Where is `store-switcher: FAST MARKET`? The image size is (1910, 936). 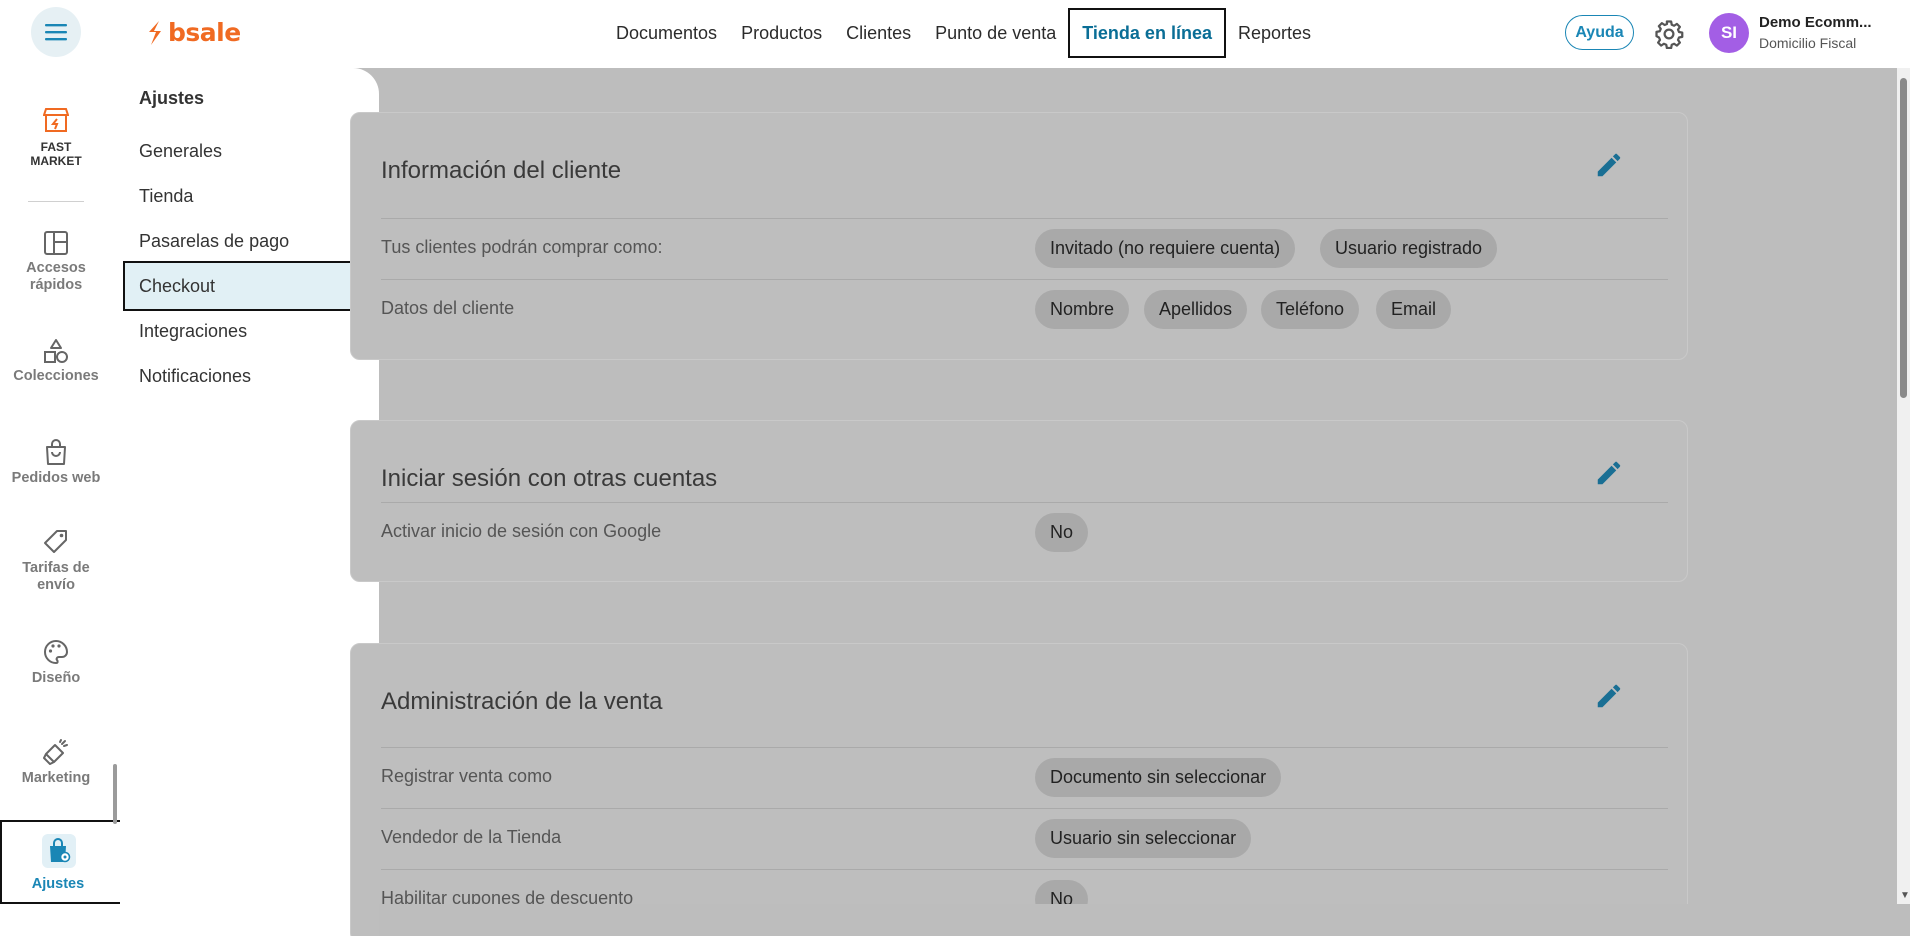 store-switcher: FAST MARKET is located at coordinates (56, 137).